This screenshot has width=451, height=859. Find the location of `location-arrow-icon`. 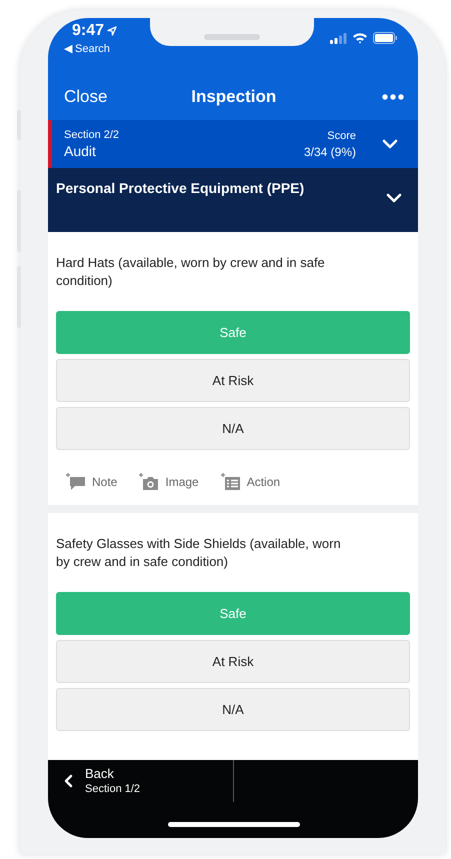

location-arrow-icon is located at coordinates (112, 31).